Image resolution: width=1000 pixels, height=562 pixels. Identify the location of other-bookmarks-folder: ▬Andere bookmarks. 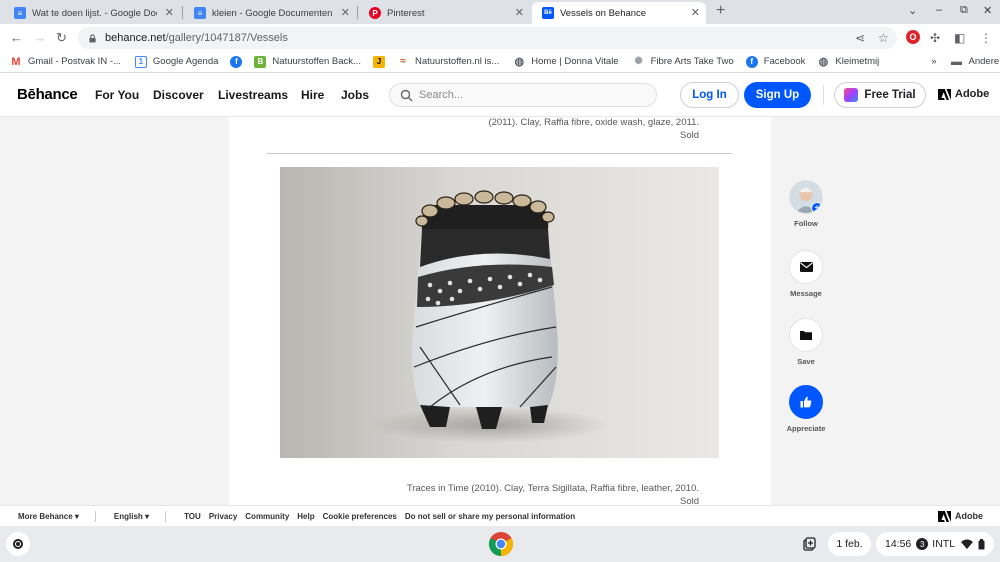
(975, 62).